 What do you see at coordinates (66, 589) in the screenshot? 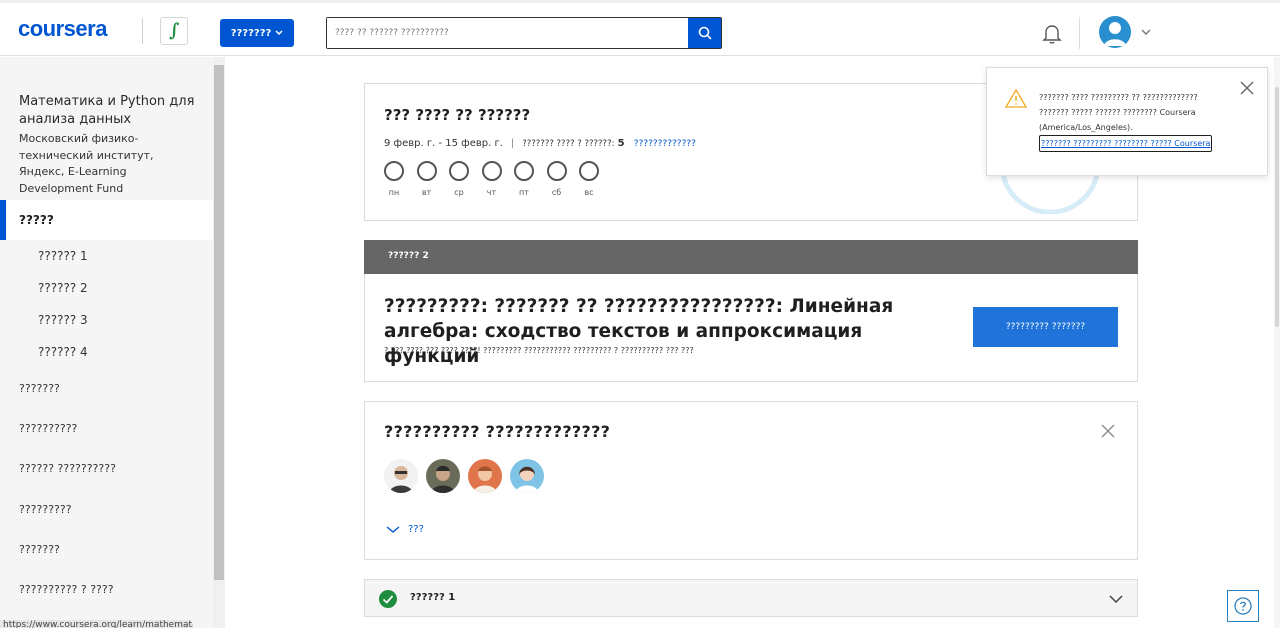
I see `sidebar-item-6: ?????????? ? ????` at bounding box center [66, 589].